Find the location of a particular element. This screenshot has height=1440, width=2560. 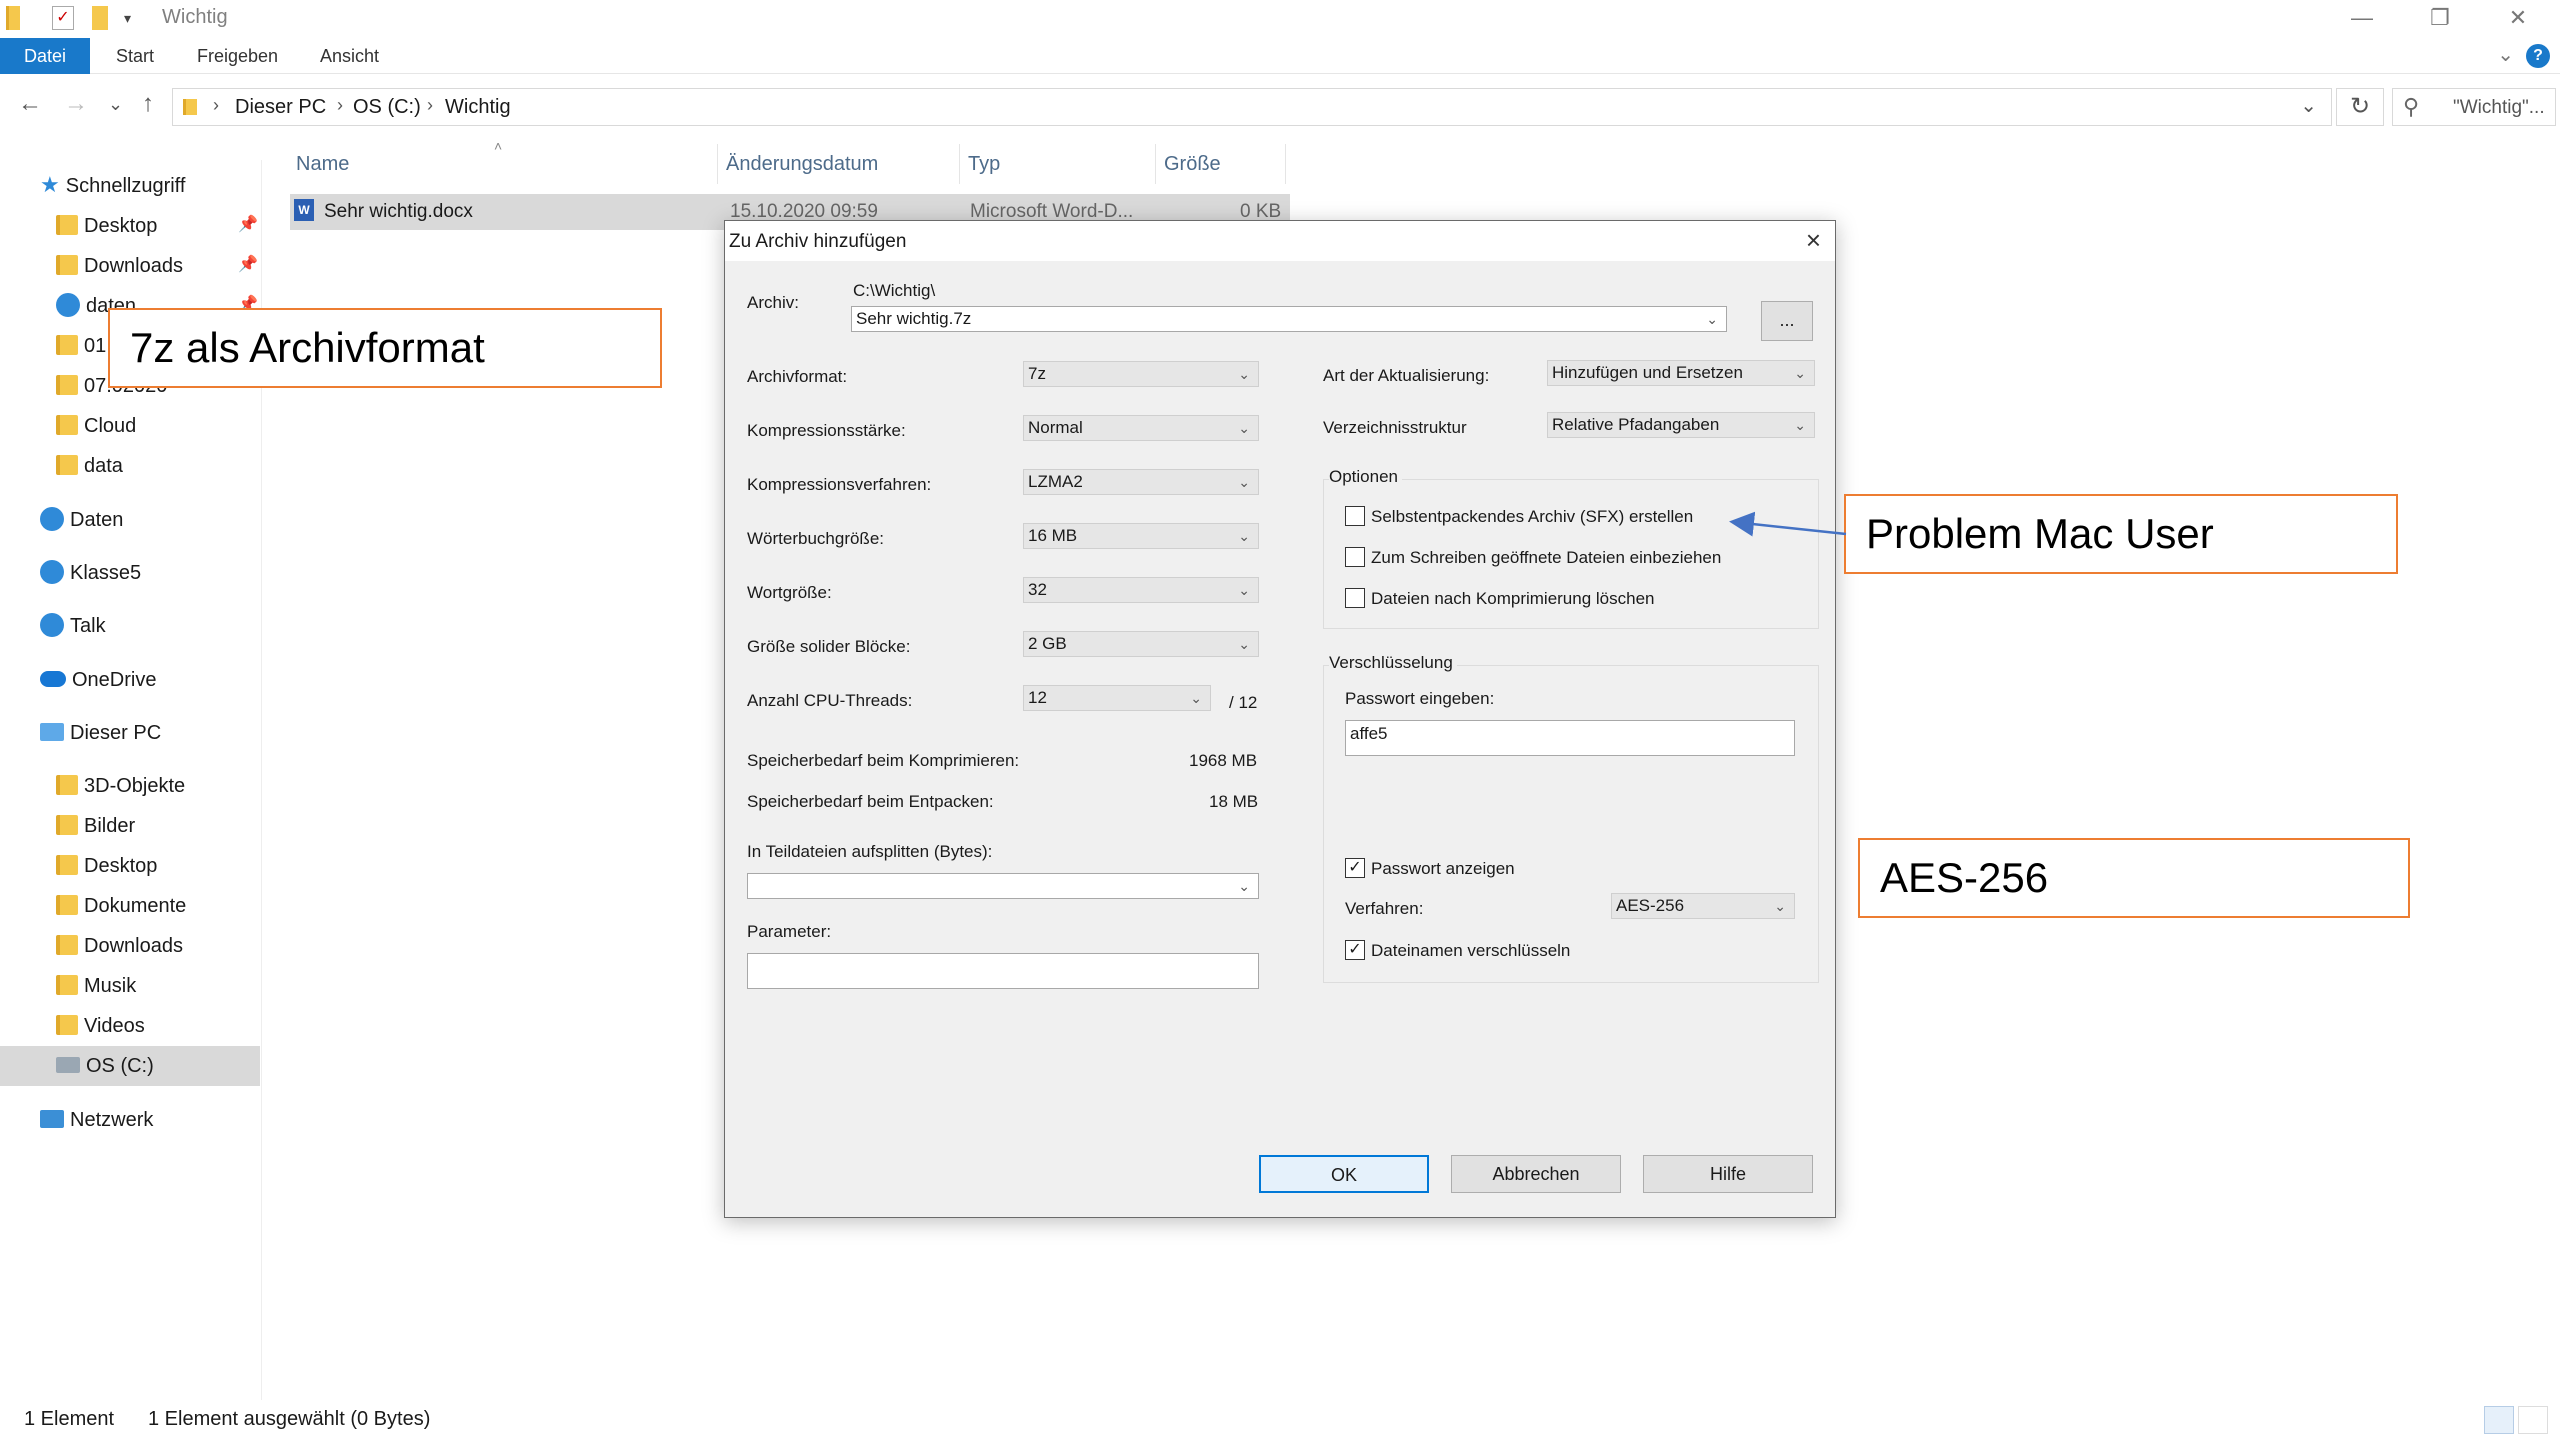

encrypt-filenames-checkbox: ✓ Dateinamen verschlüsseln is located at coordinates (1457, 950).